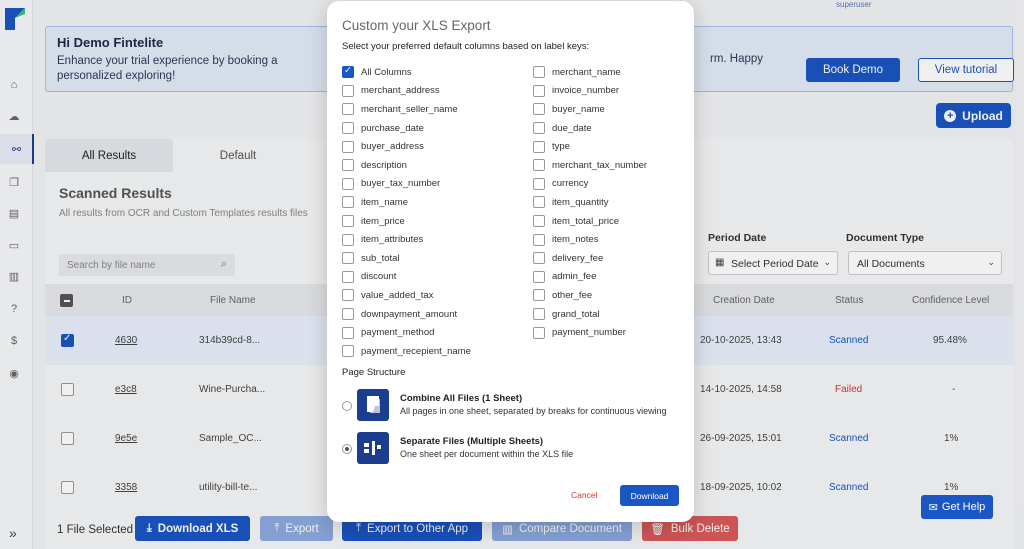  What do you see at coordinates (406, 109) in the screenshot?
I see `column-option: merchant_seller_name` at bounding box center [406, 109].